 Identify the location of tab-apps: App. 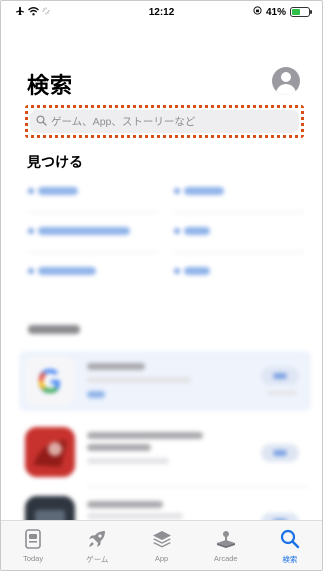
(161, 545).